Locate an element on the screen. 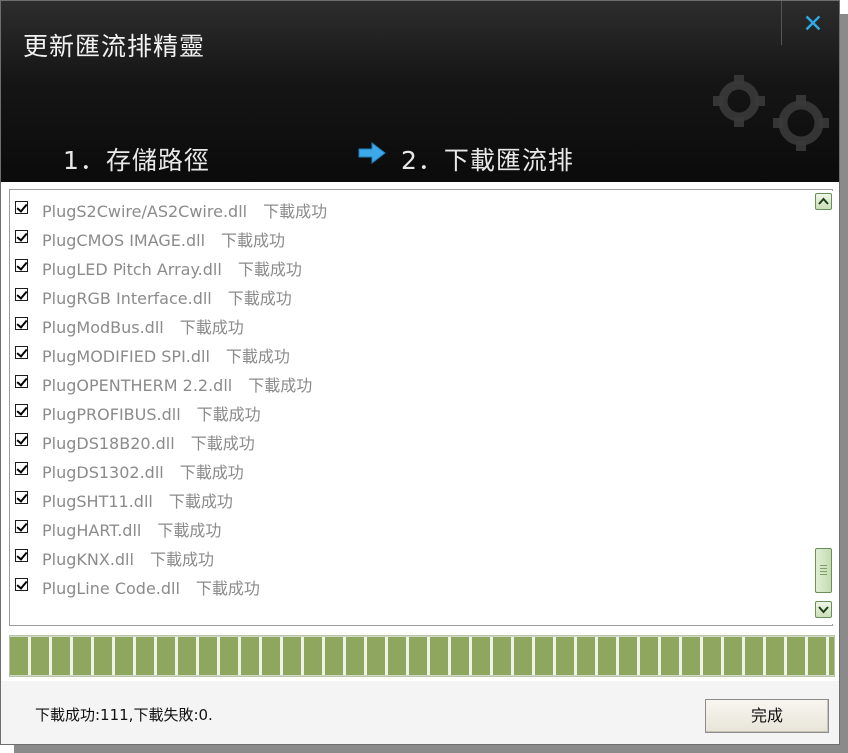 Image resolution: width=848 pixels, height=753 pixels. list-item-text: PlugHART.dll 下載成功 is located at coordinates (131, 529).